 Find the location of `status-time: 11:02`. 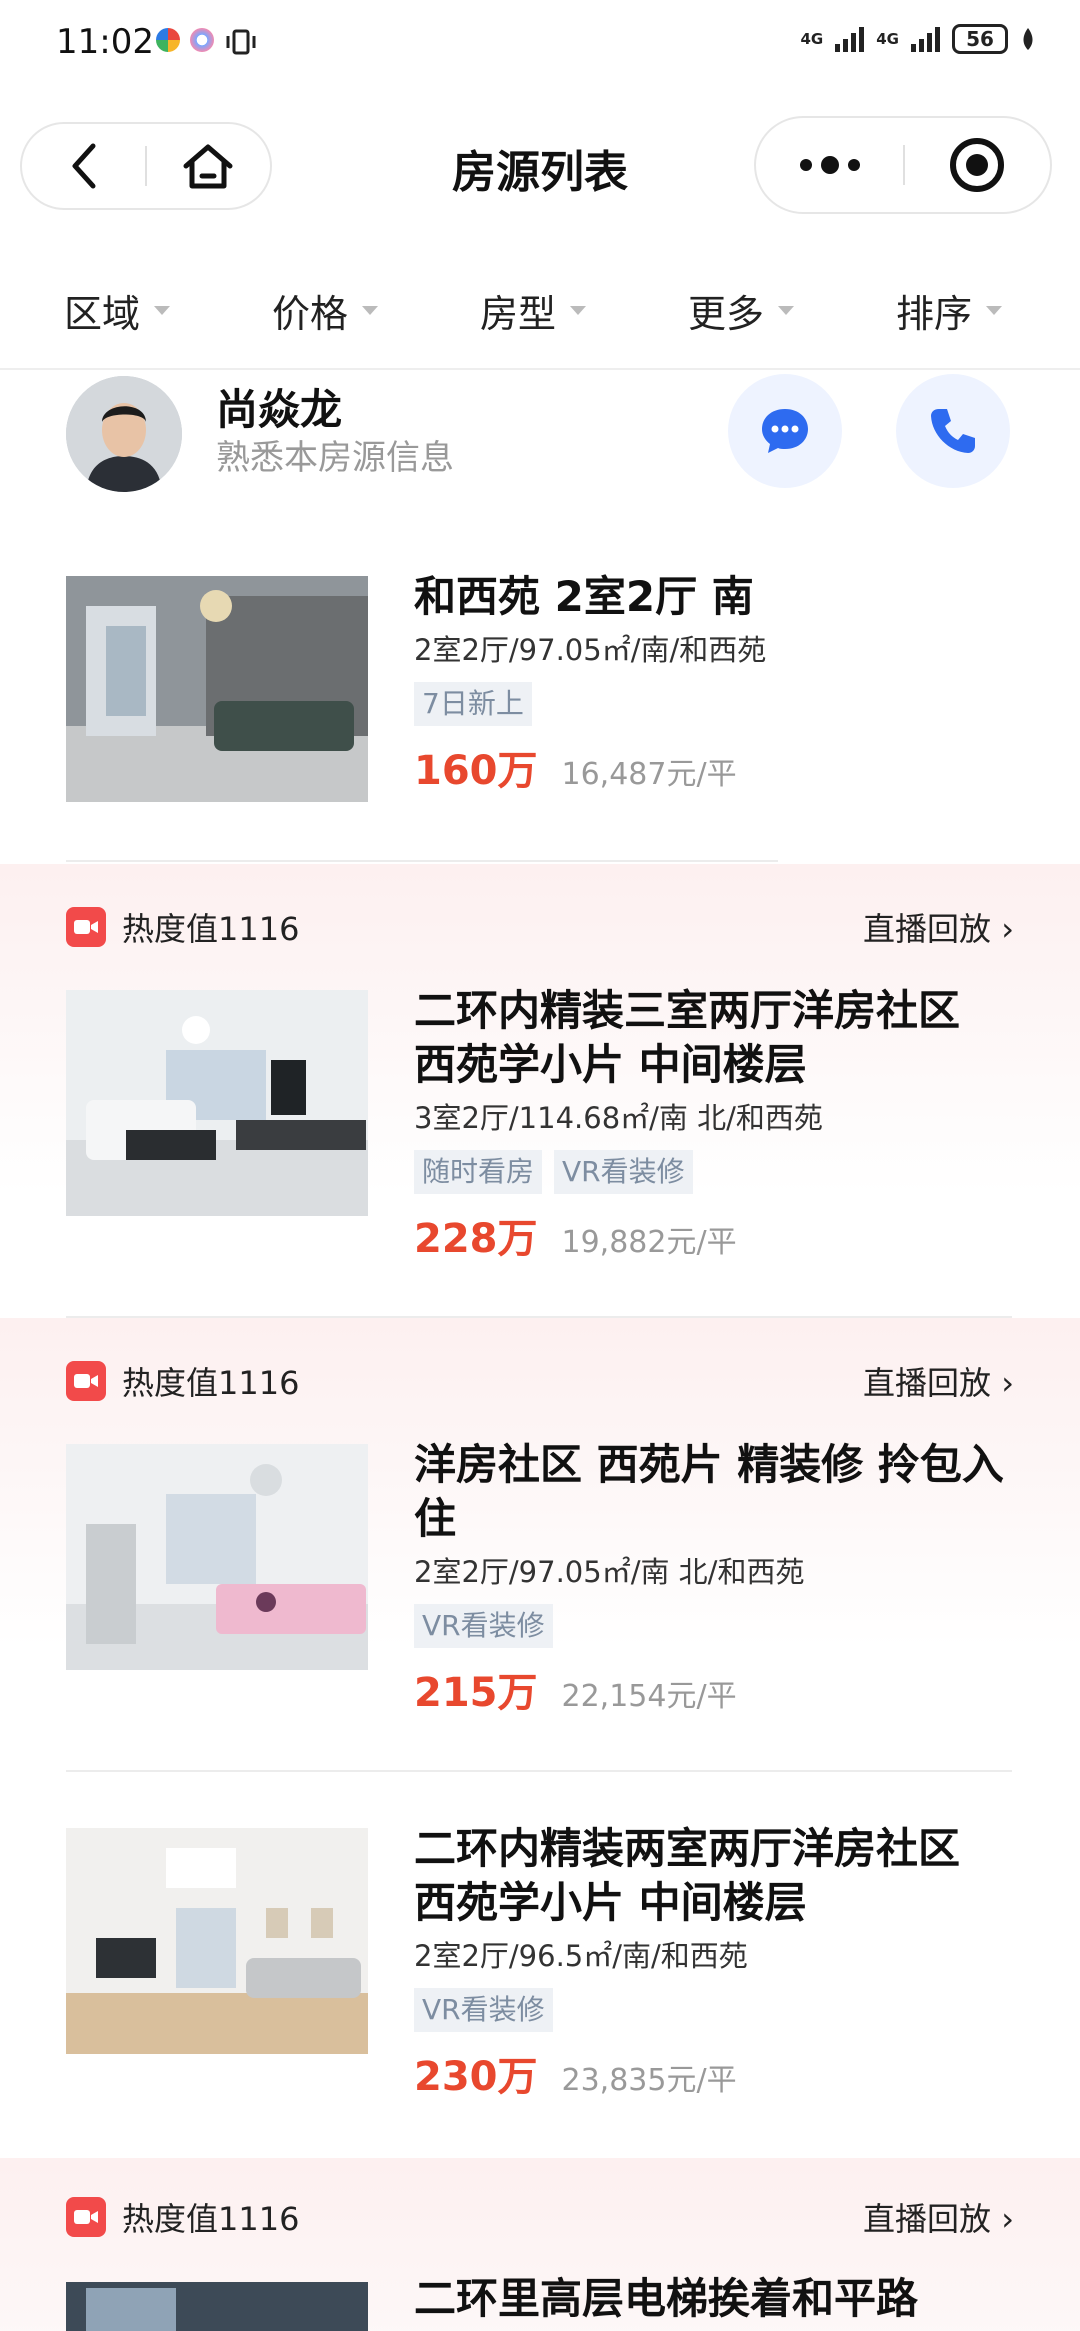

status-time: 11:02 is located at coordinates (105, 42).